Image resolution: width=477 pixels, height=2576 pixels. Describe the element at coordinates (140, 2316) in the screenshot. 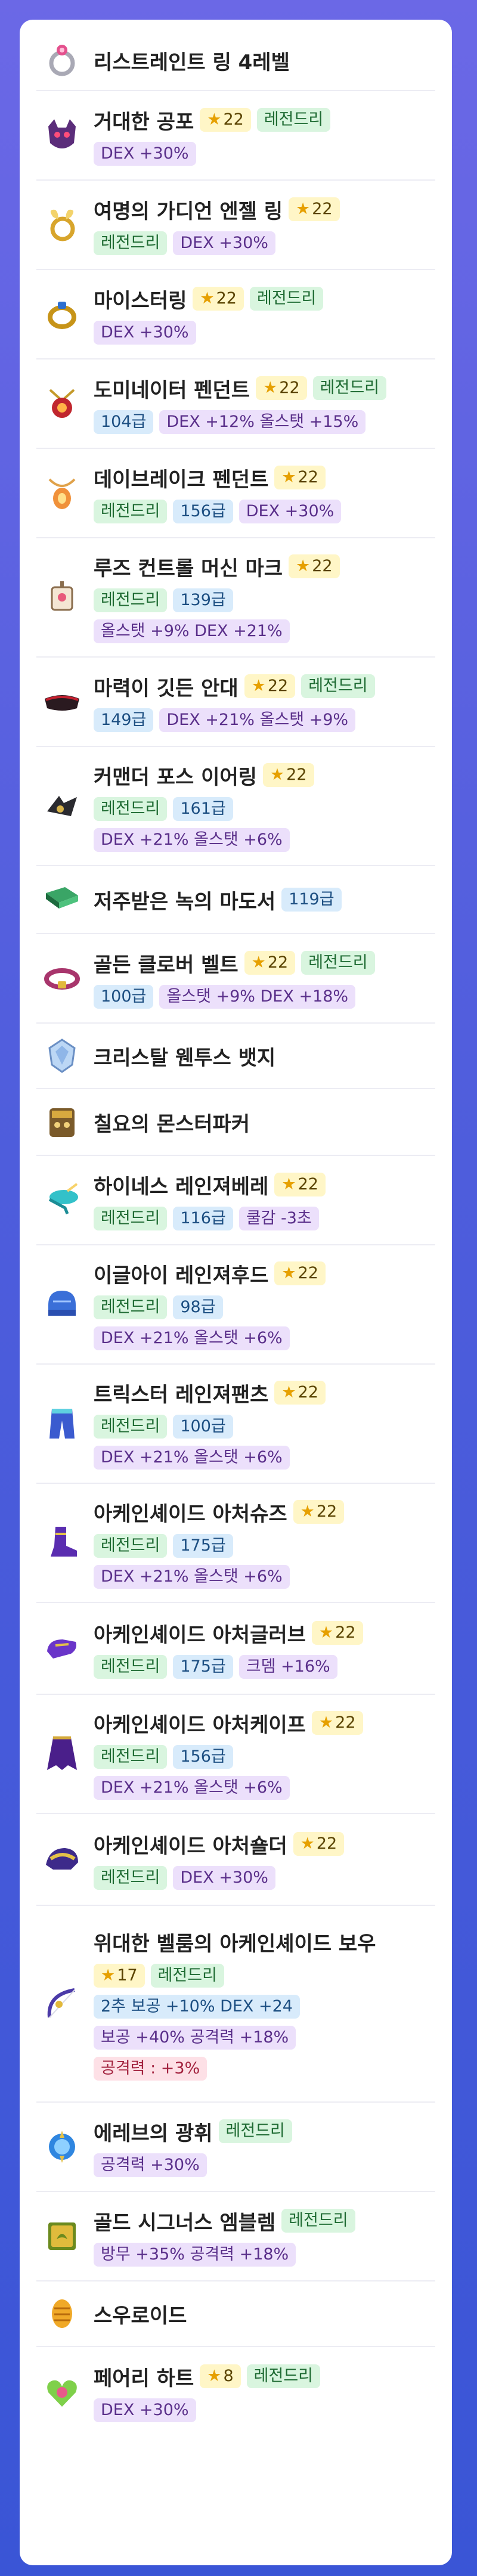

I see `item-name: 스우로이드` at that location.